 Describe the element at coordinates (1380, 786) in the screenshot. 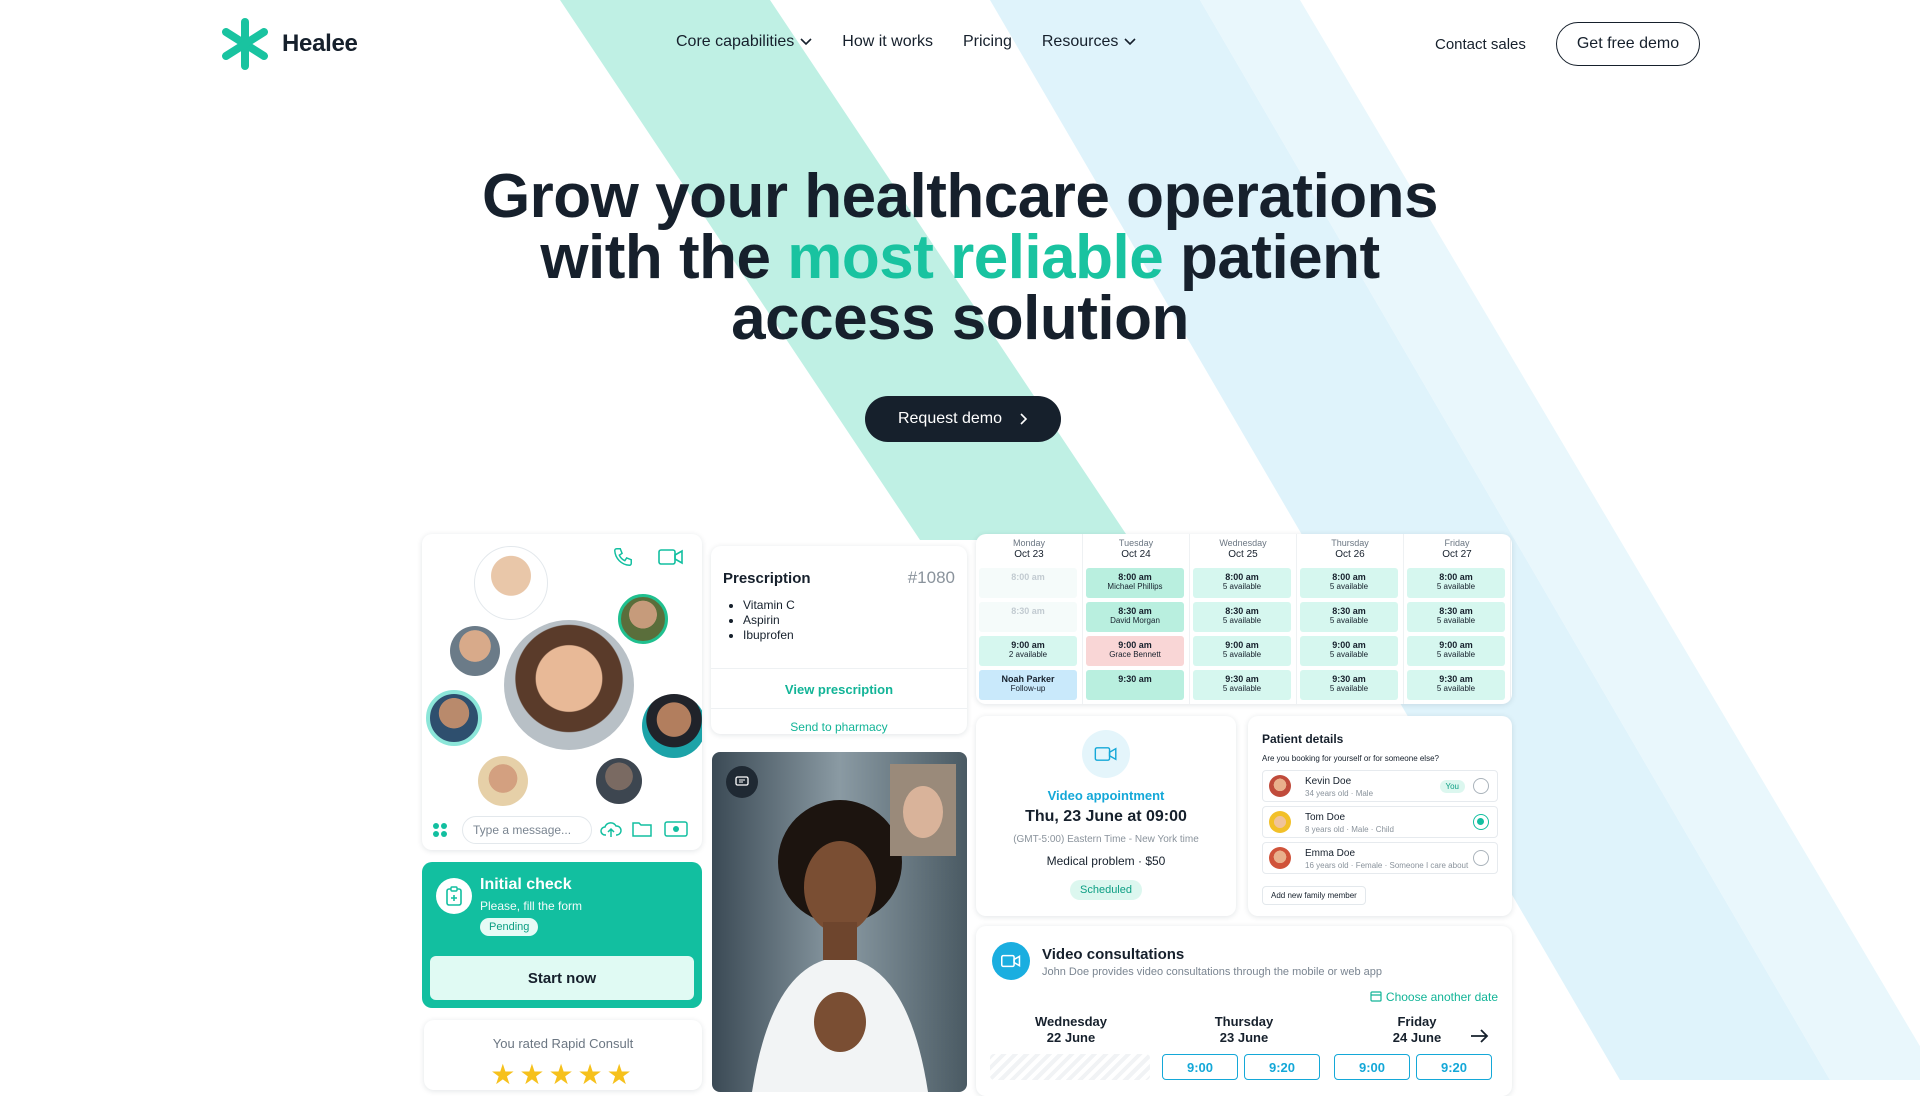

I see `patient-option: Kevin Doe 34 years old · Male You` at that location.